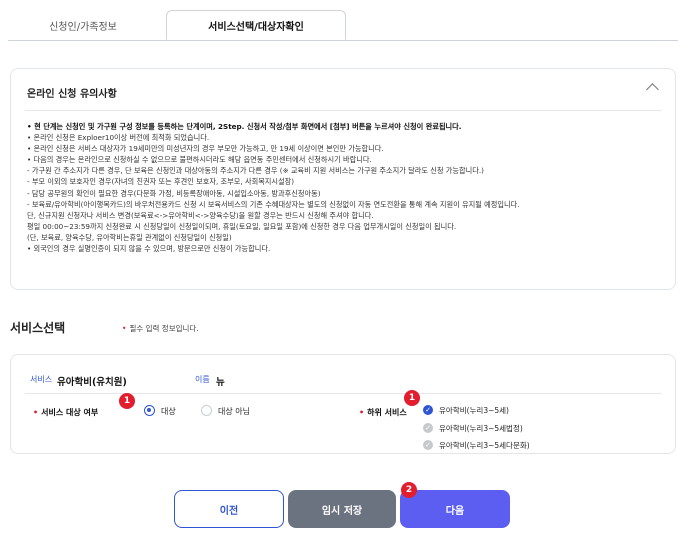 This screenshot has height=538, width=686. I want to click on radio-label: 대상, so click(168, 411).